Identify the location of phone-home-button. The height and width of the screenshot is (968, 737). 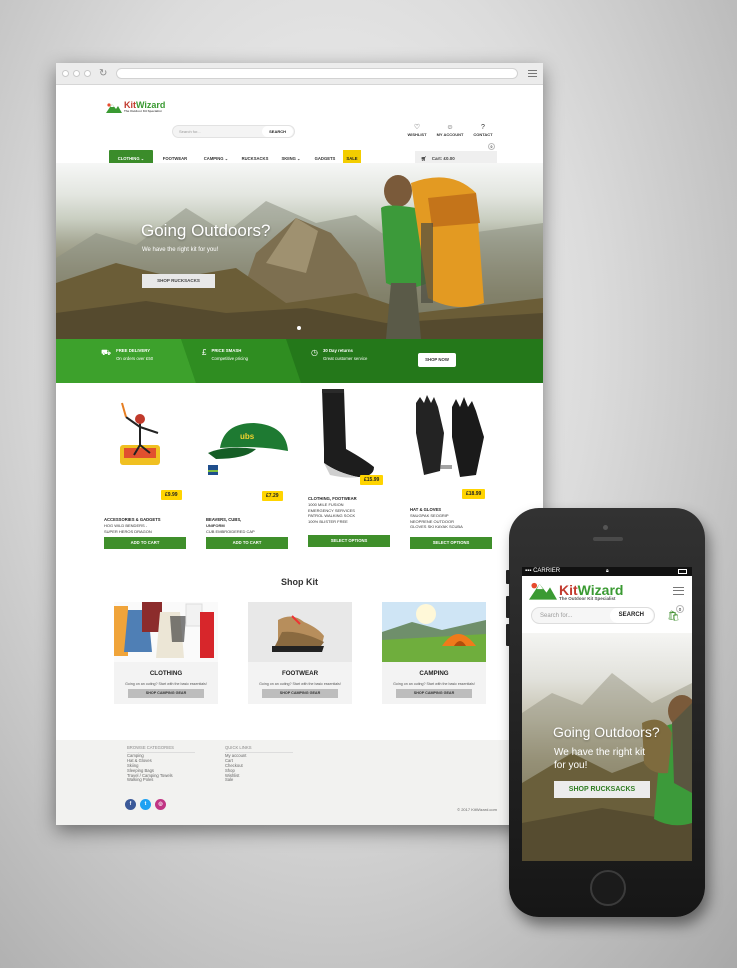
(608, 888).